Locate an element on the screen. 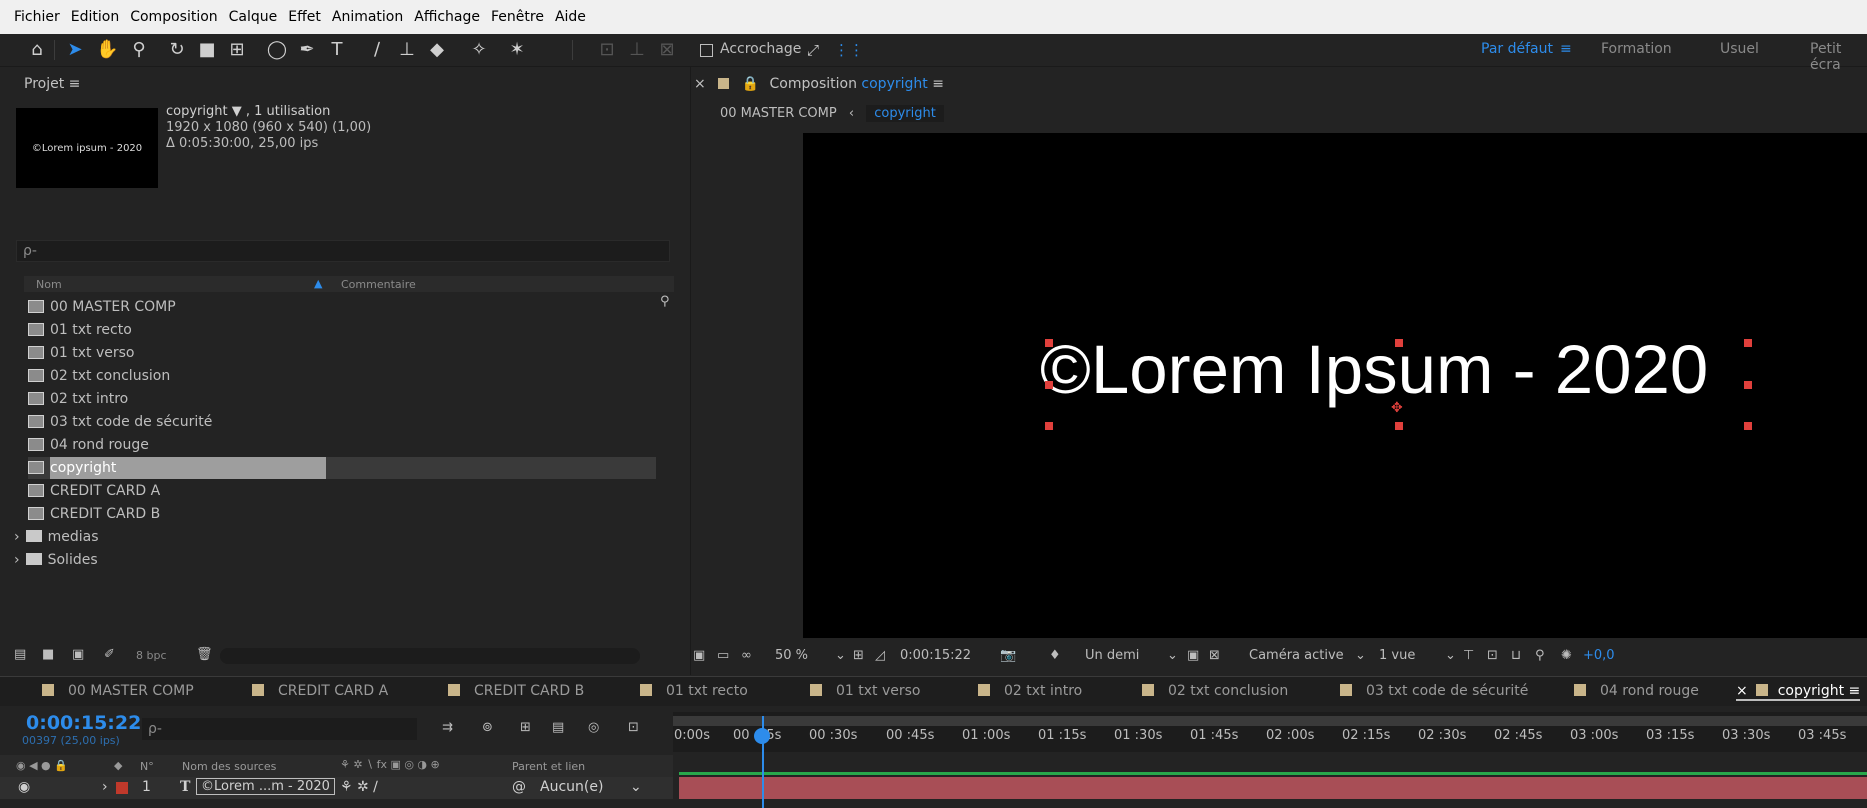  project-item: 01 txt recto is located at coordinates (342, 330).